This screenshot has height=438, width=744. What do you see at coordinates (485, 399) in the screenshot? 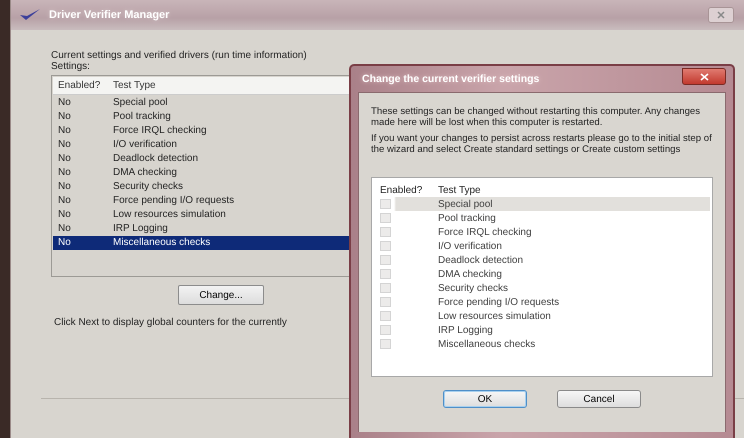
I see `dialog-button: OK` at bounding box center [485, 399].